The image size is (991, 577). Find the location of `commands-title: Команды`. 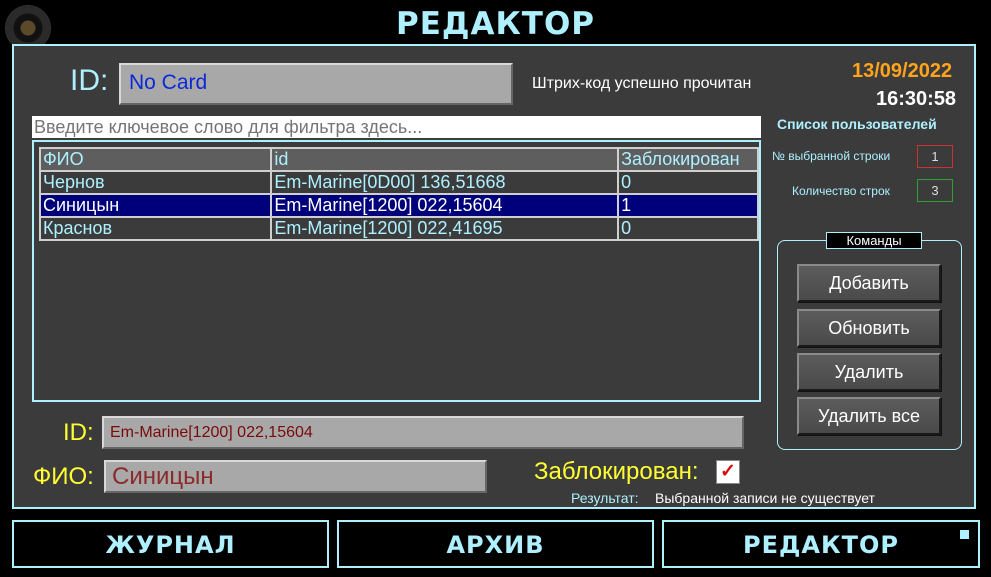

commands-title: Команды is located at coordinates (874, 240).